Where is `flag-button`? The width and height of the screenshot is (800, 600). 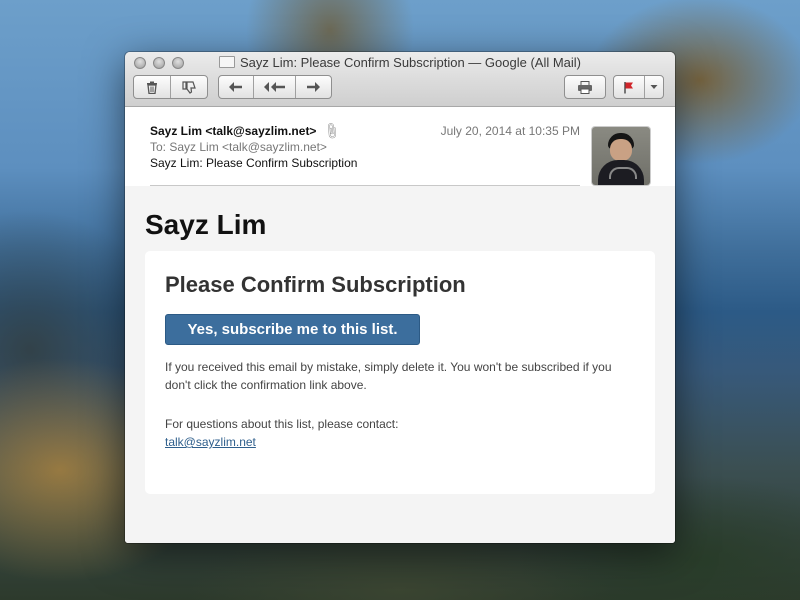
flag-button is located at coordinates (630, 87).